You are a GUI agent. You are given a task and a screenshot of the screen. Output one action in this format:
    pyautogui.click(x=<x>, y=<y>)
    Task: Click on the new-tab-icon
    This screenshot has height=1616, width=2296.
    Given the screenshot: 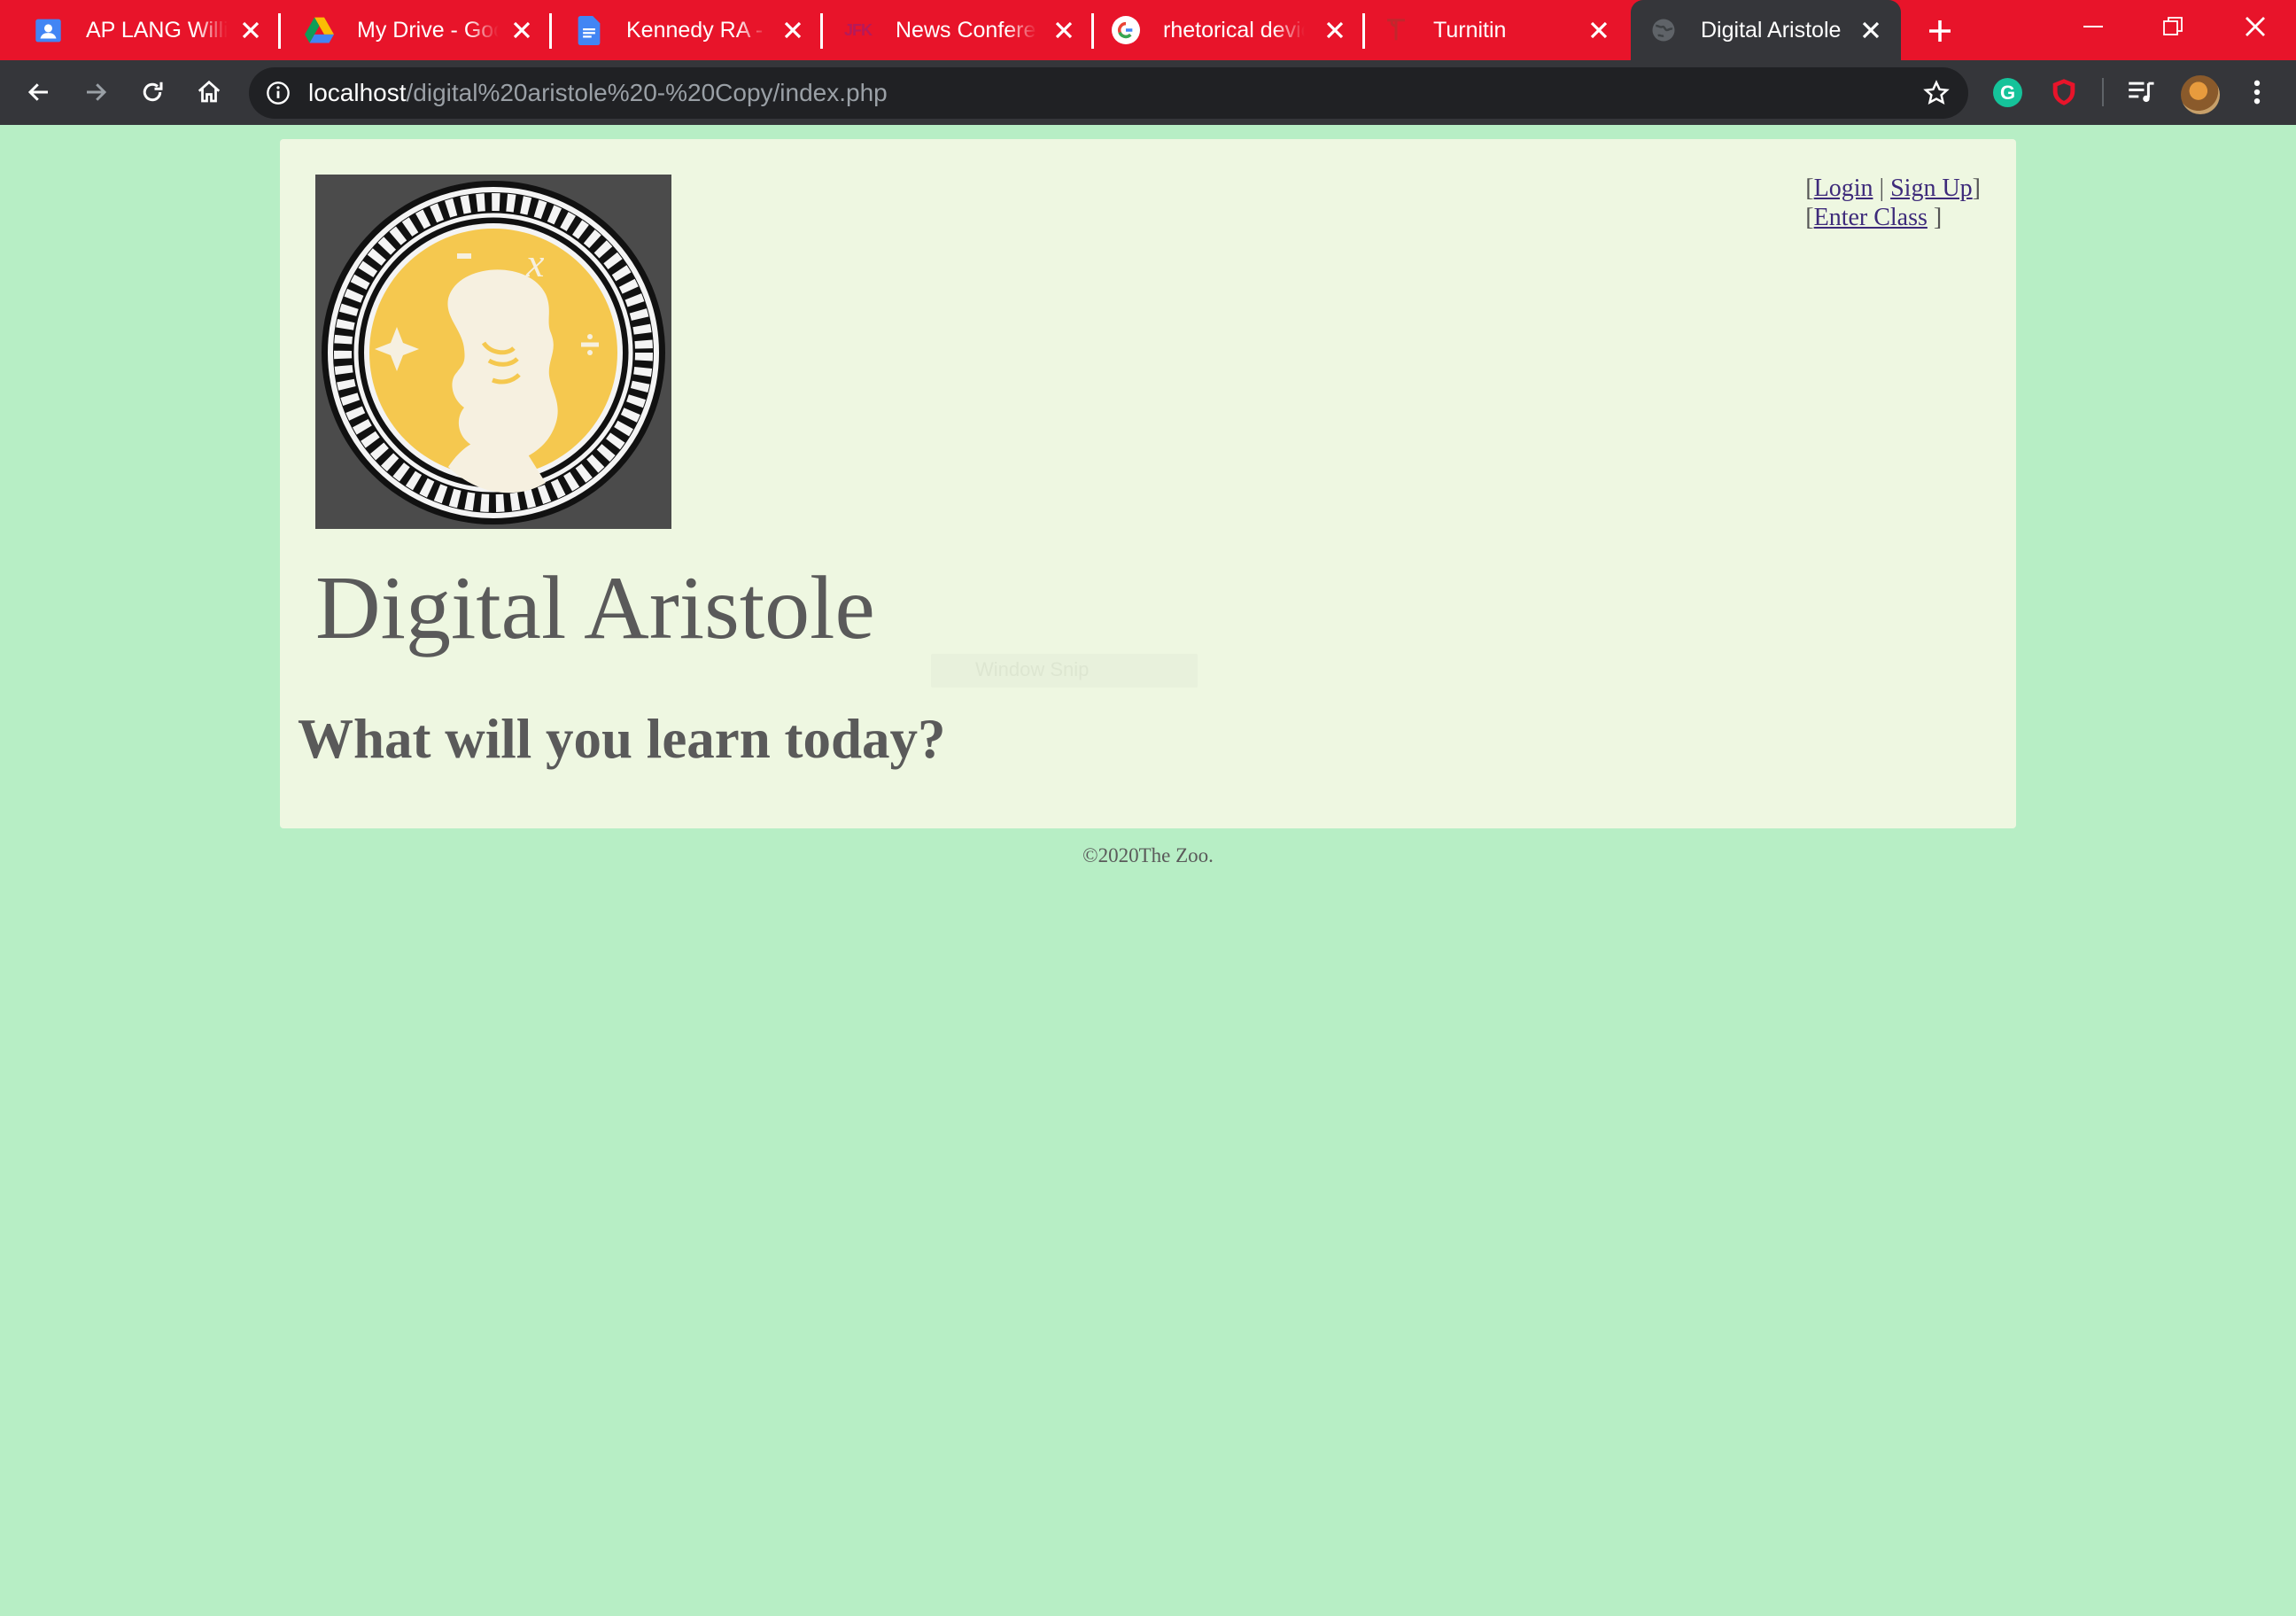 What is the action you would take?
    pyautogui.click(x=1940, y=31)
    